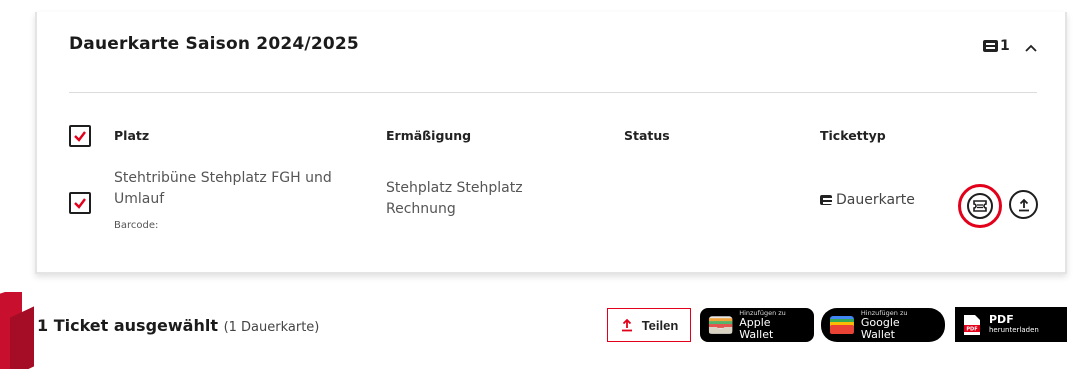 This screenshot has width=1083, height=369. Describe the element at coordinates (223, 189) in the screenshot. I see `seat-cell: Stehtribüne Stehplatz FGH und Umlauf` at that location.